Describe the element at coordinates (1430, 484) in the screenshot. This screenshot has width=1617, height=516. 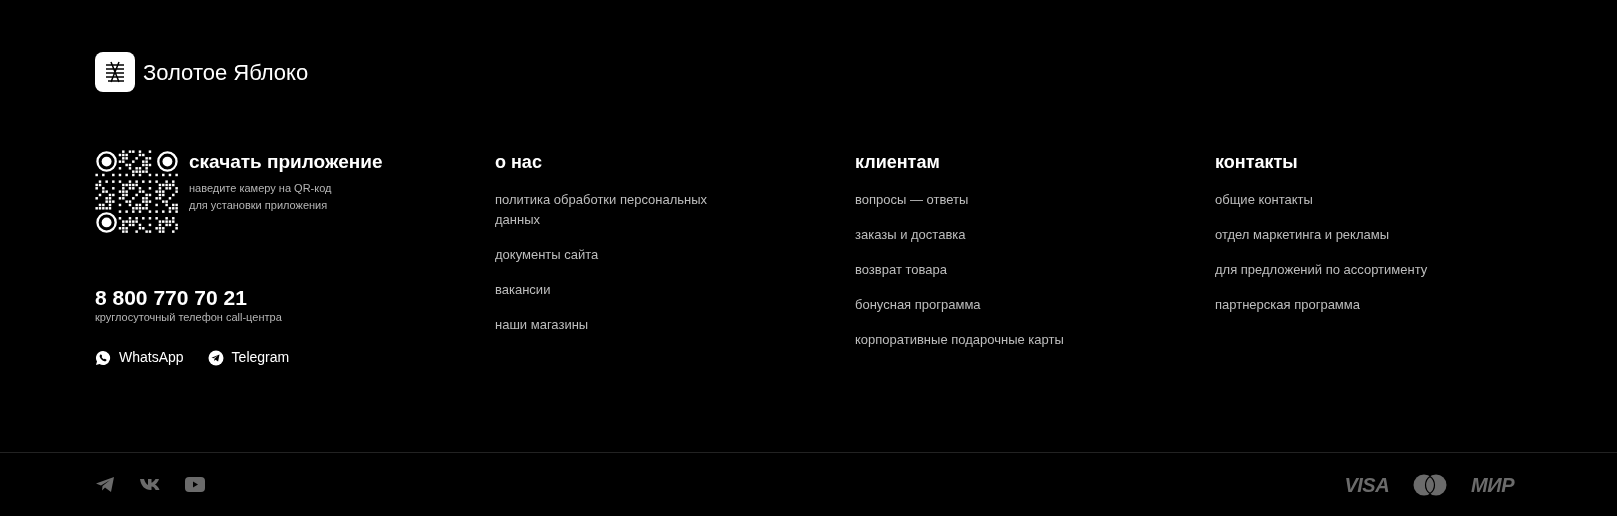
I see `mastercard-logo` at that location.